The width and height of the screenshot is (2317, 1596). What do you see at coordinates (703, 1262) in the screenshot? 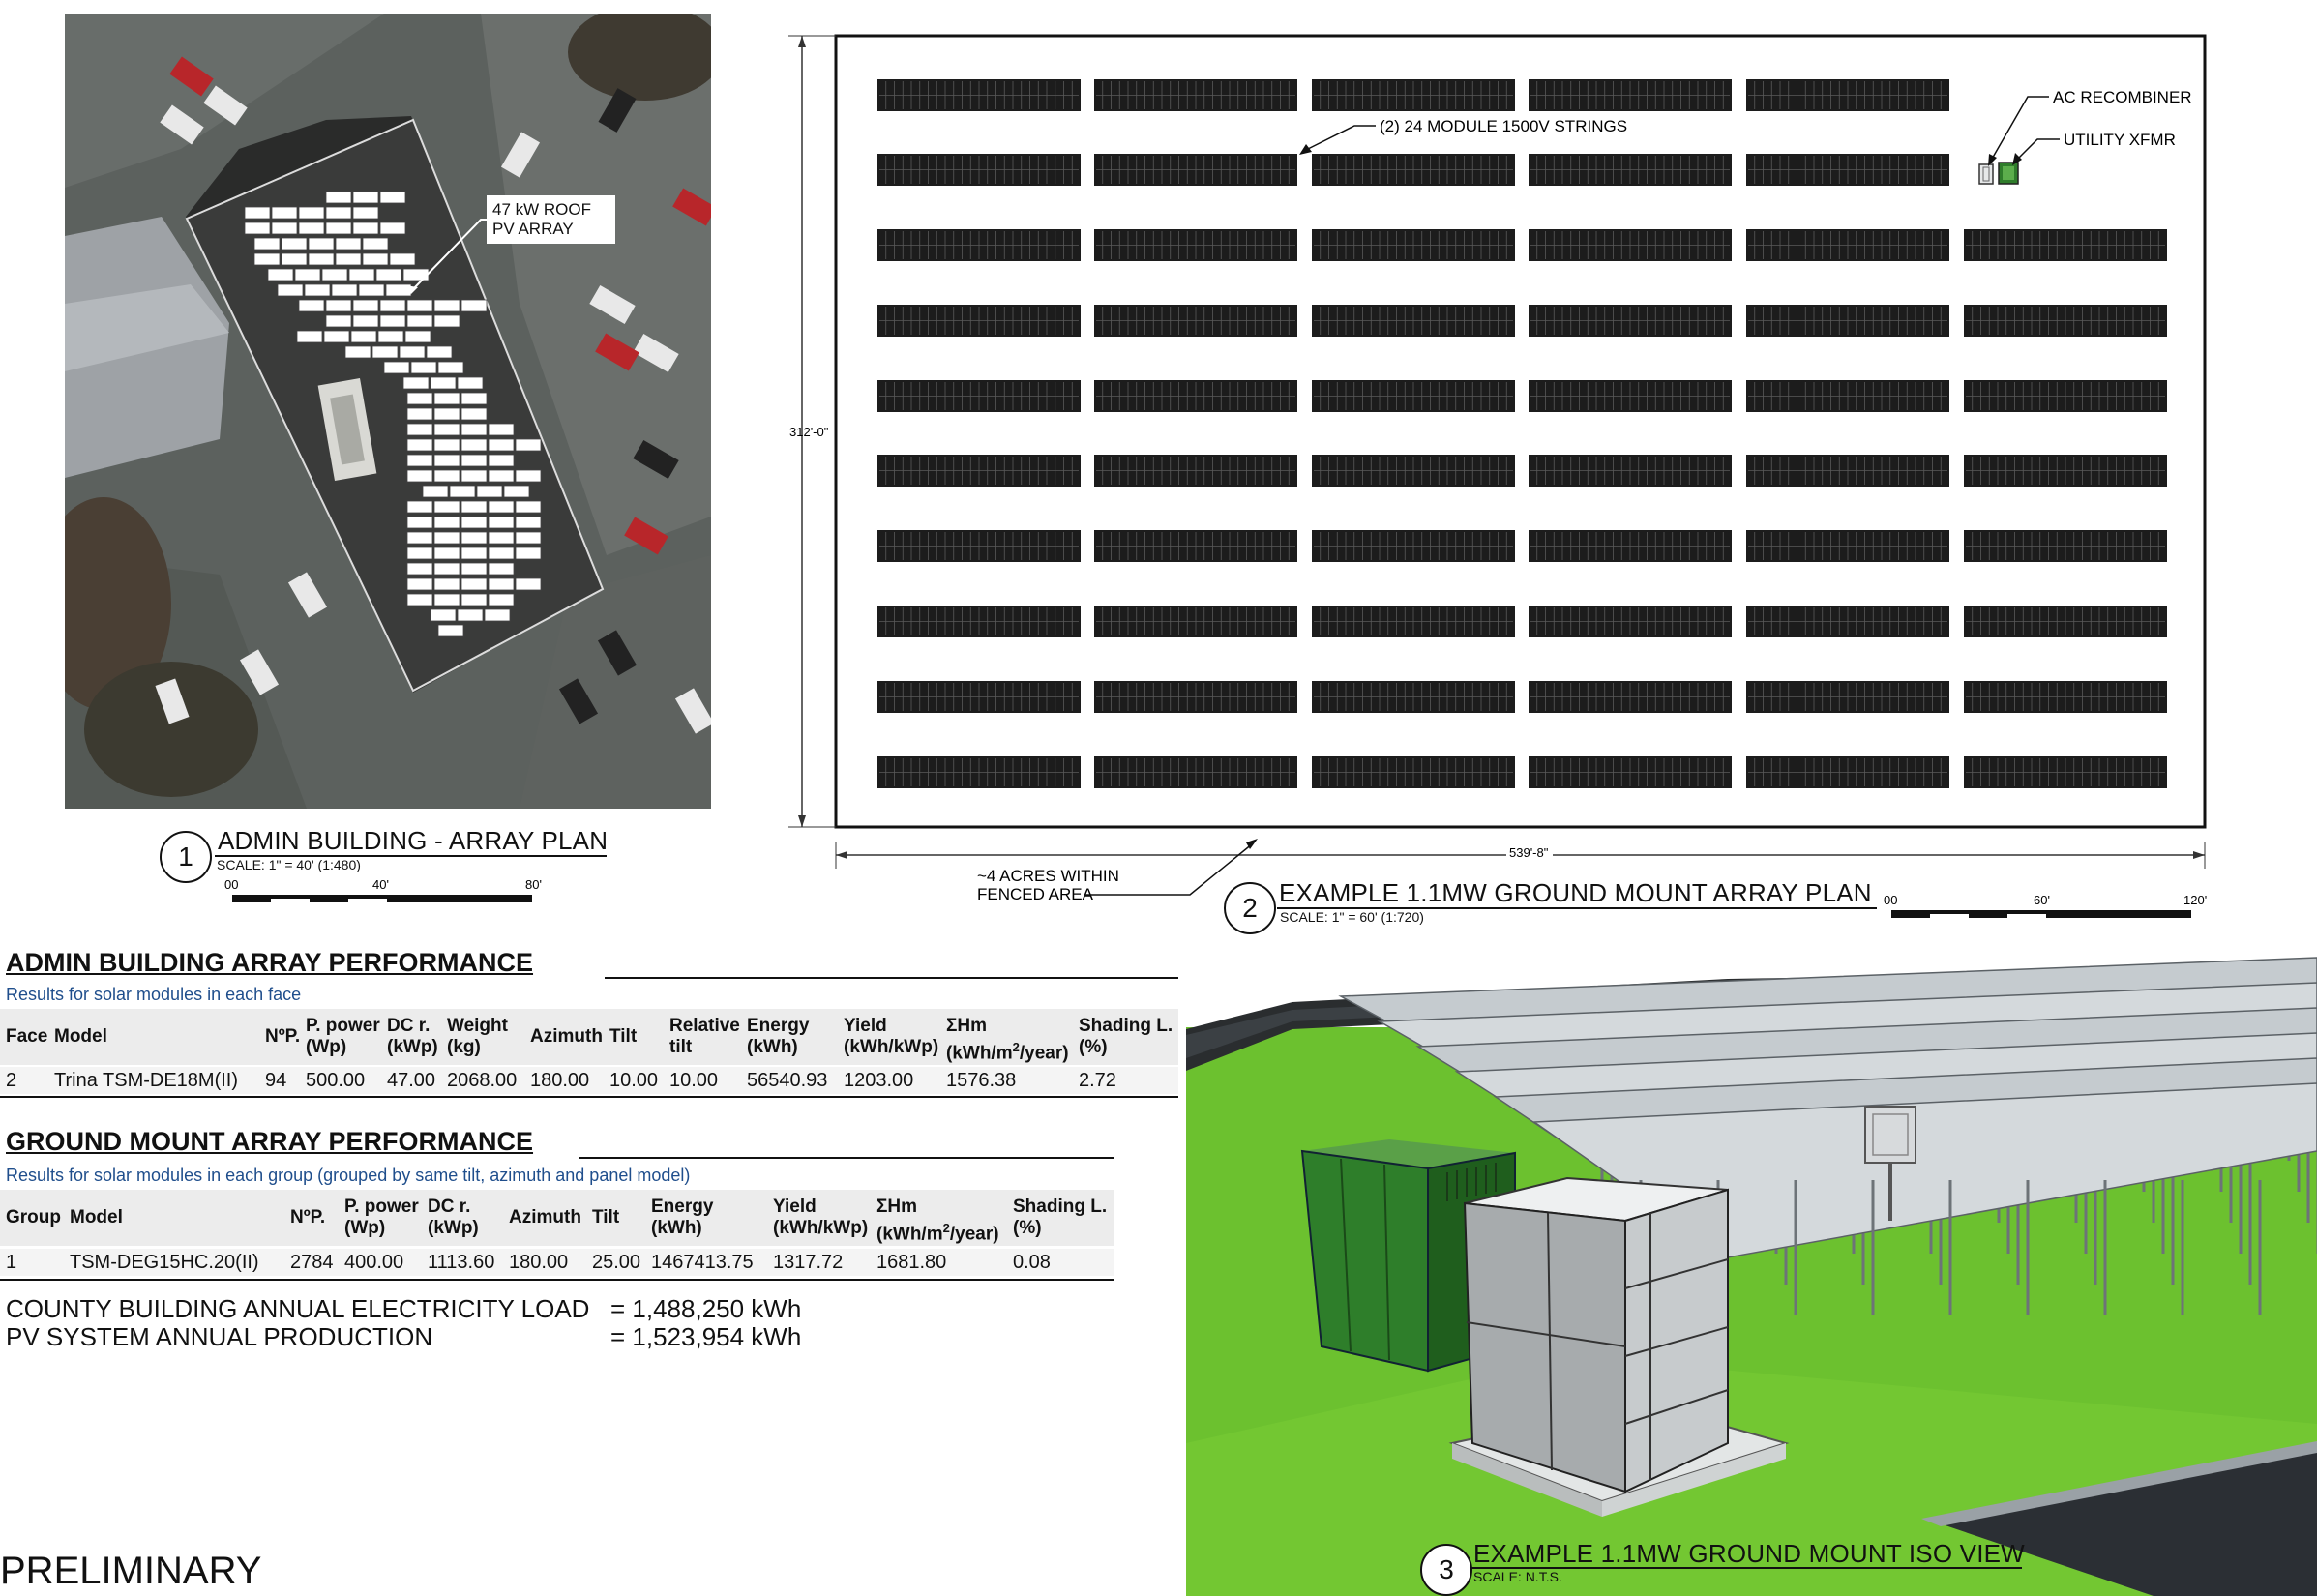
I see `ground-row-cell: 1467413.75` at bounding box center [703, 1262].